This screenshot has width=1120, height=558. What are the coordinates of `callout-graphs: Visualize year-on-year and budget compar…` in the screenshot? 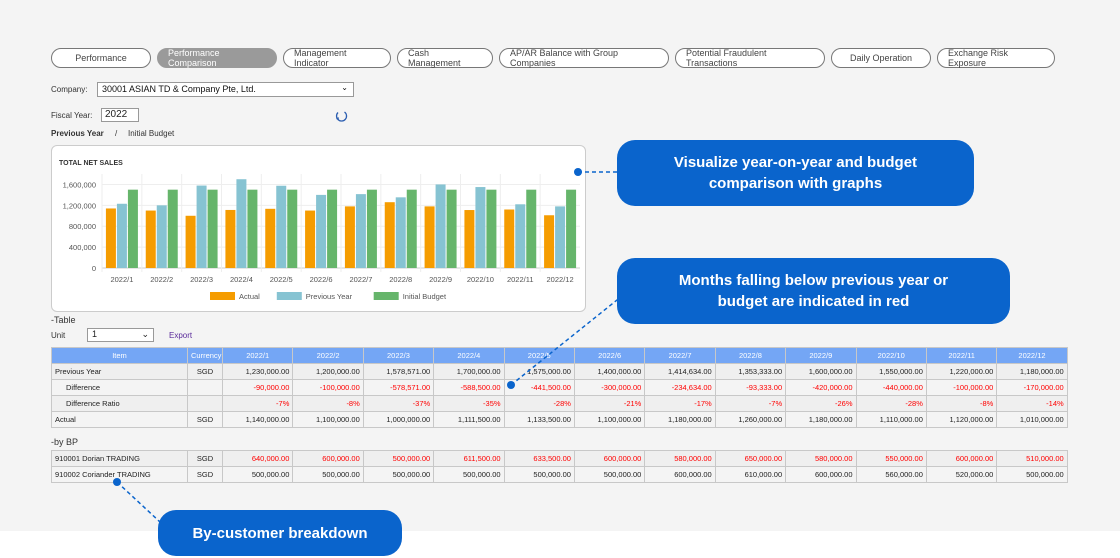 It's located at (795, 173).